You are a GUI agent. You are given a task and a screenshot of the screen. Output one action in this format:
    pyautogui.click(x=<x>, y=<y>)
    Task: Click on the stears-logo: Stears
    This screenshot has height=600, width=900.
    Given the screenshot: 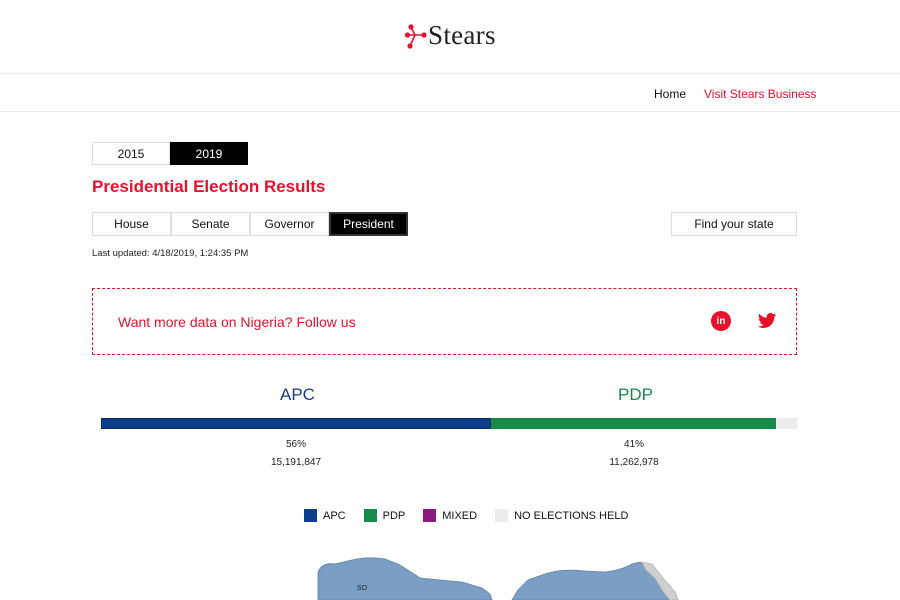 What is the action you would take?
    pyautogui.click(x=450, y=35)
    